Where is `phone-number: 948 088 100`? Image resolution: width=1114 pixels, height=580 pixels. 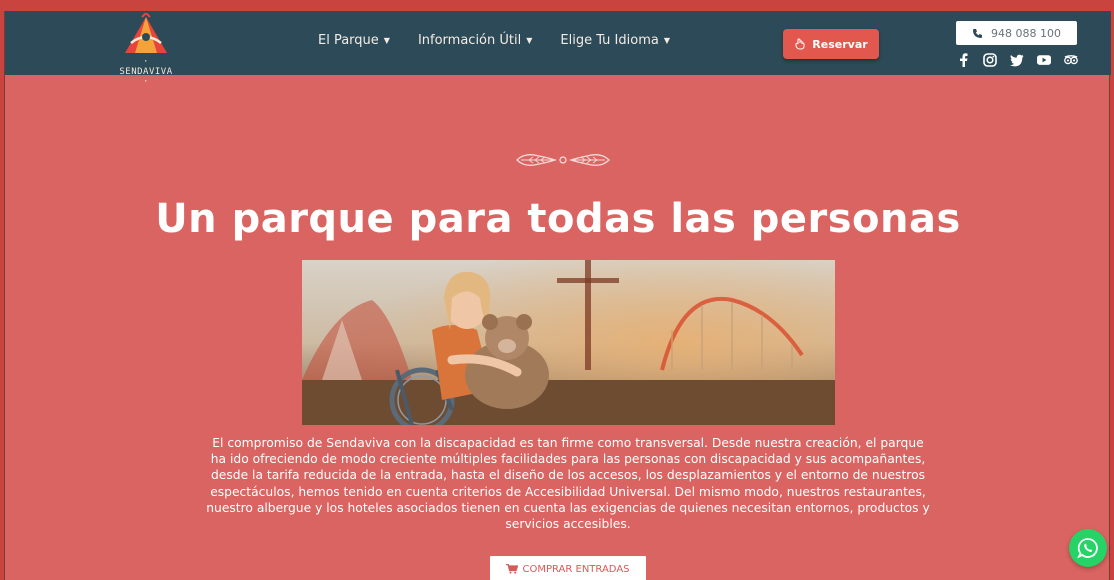
phone-number: 948 088 100 is located at coordinates (1026, 33).